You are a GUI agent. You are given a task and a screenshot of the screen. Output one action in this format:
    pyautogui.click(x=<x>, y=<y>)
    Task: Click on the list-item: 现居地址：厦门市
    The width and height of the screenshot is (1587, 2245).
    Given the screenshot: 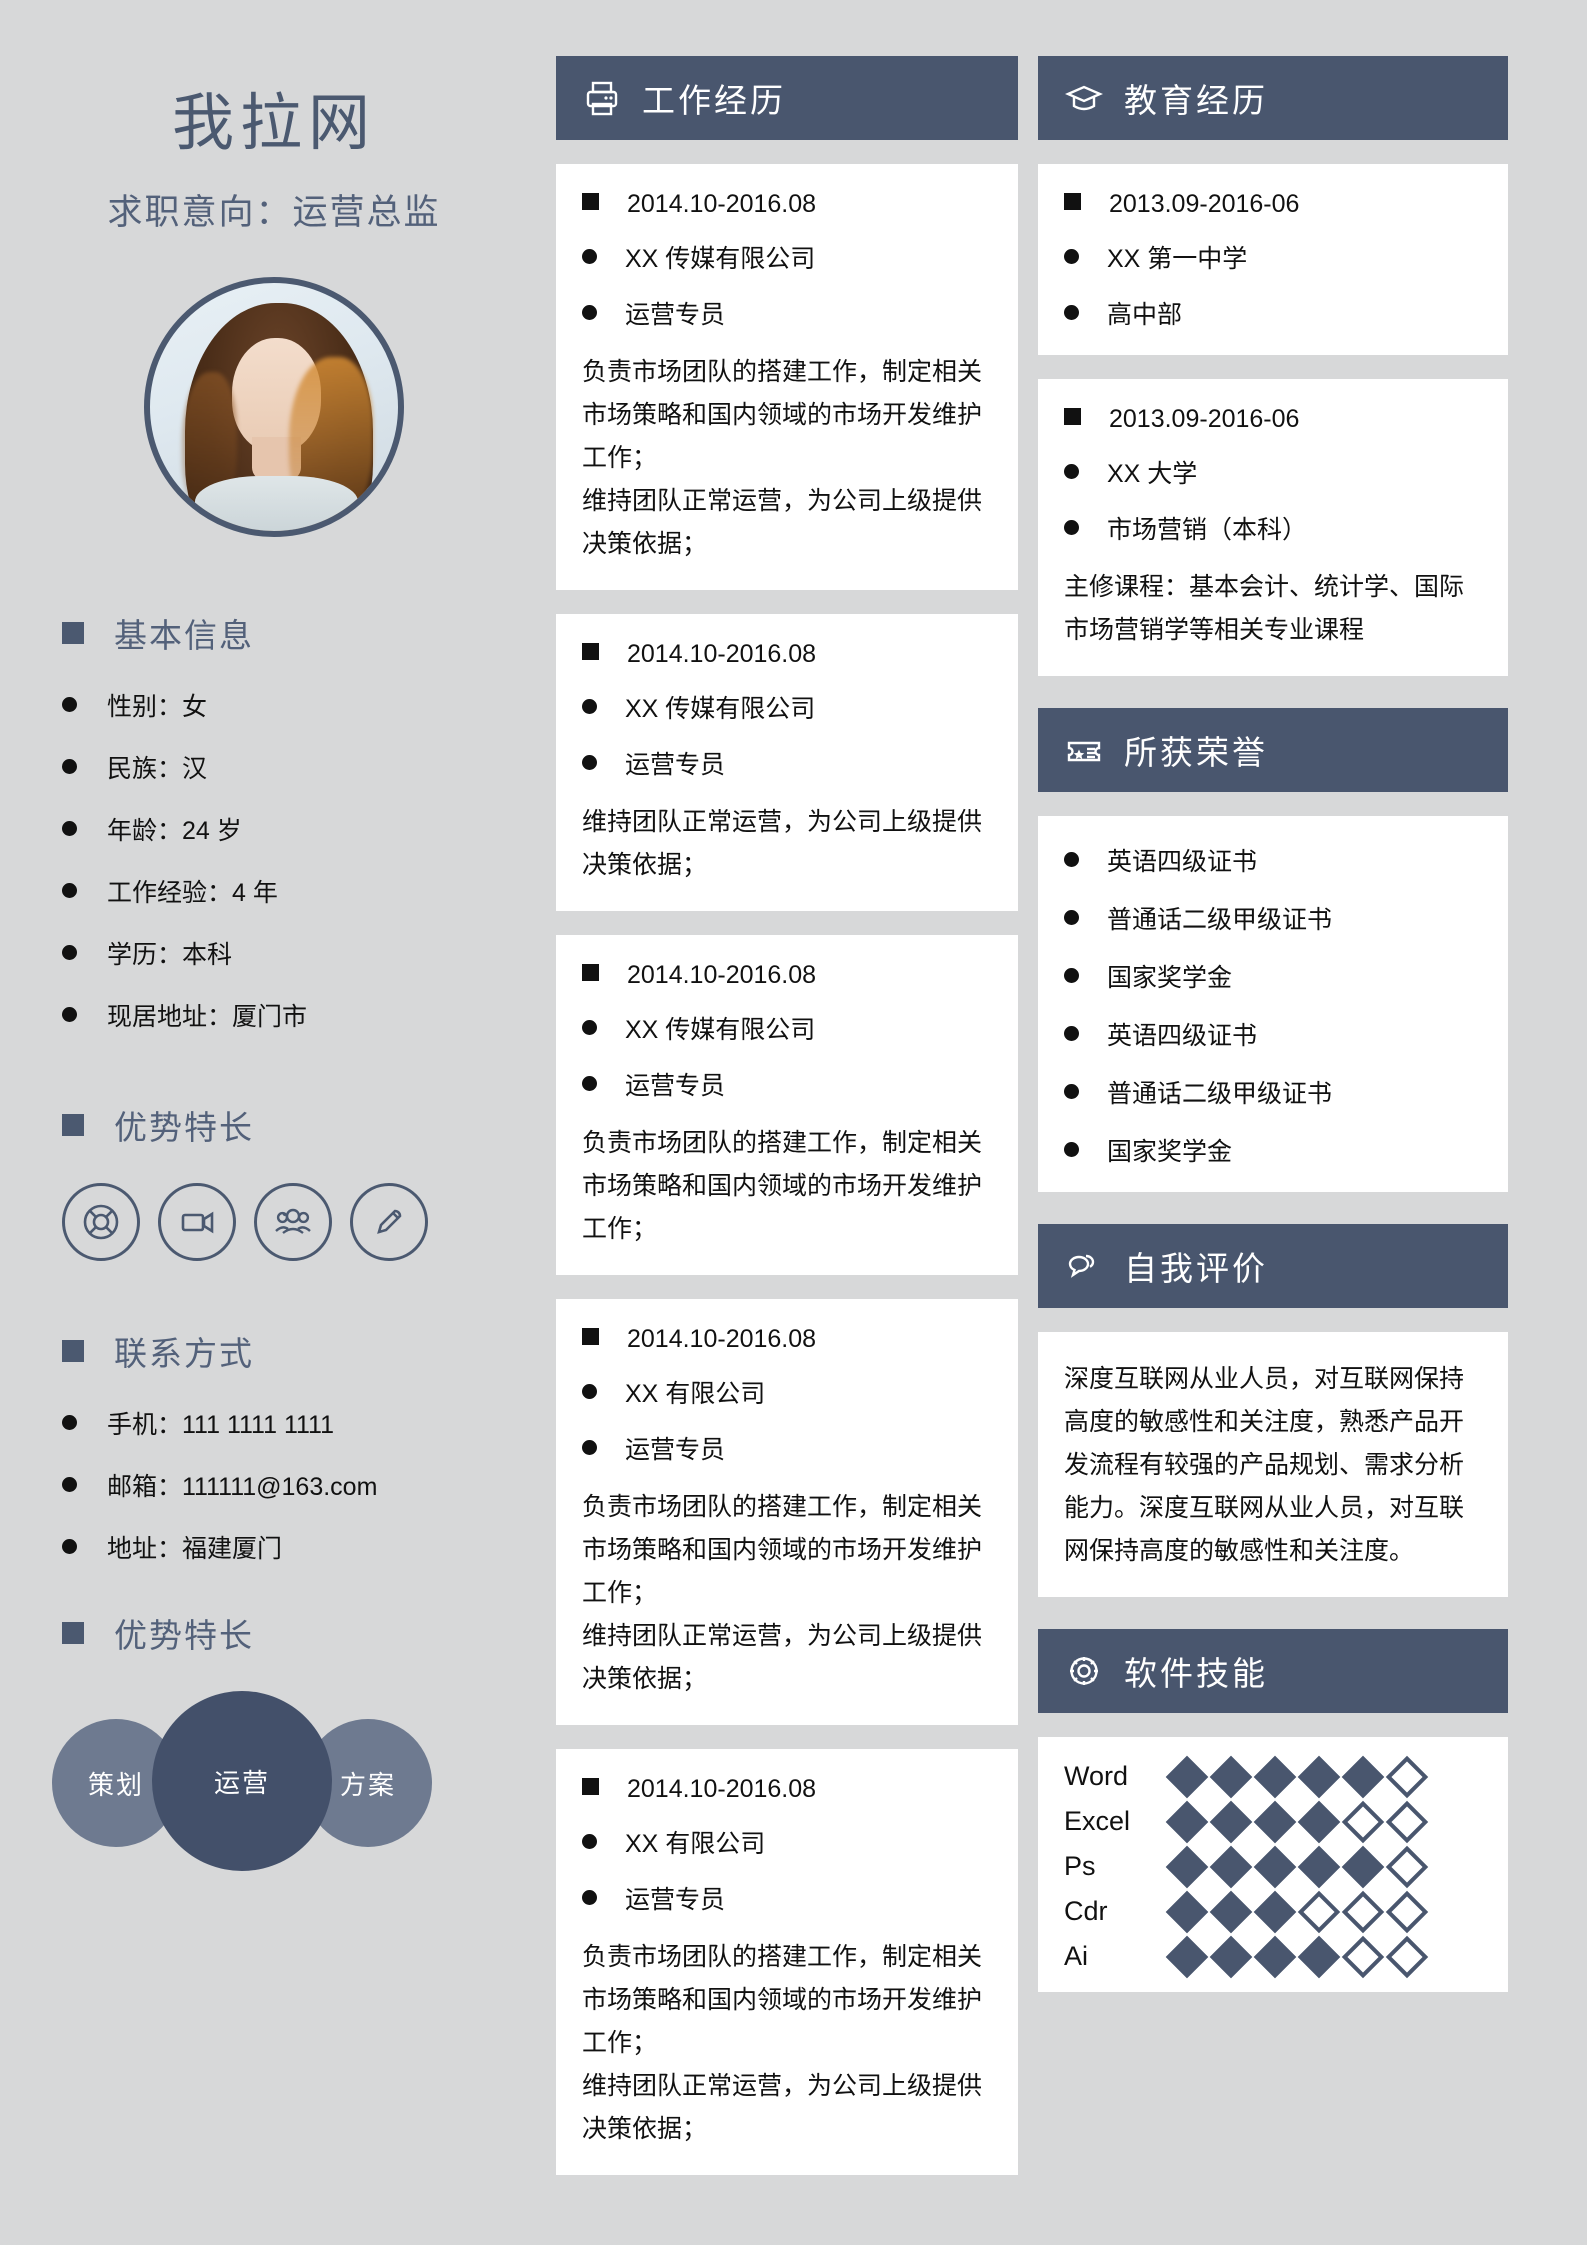 What is the action you would take?
    pyautogui.click(x=305, y=1015)
    